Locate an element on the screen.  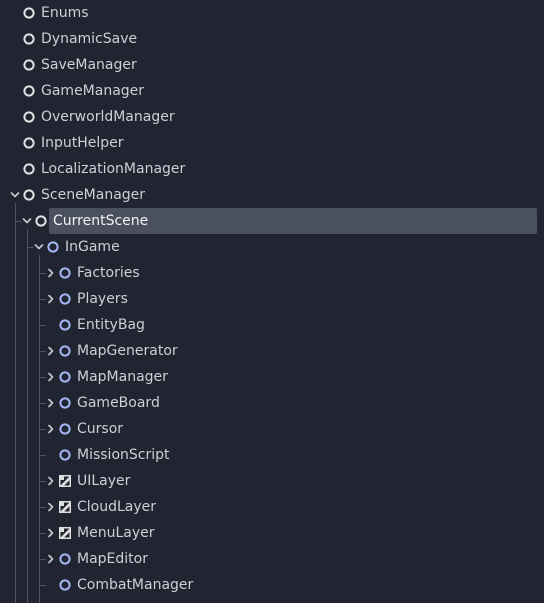
tree-item-label: MapEditor is located at coordinates (112, 559).